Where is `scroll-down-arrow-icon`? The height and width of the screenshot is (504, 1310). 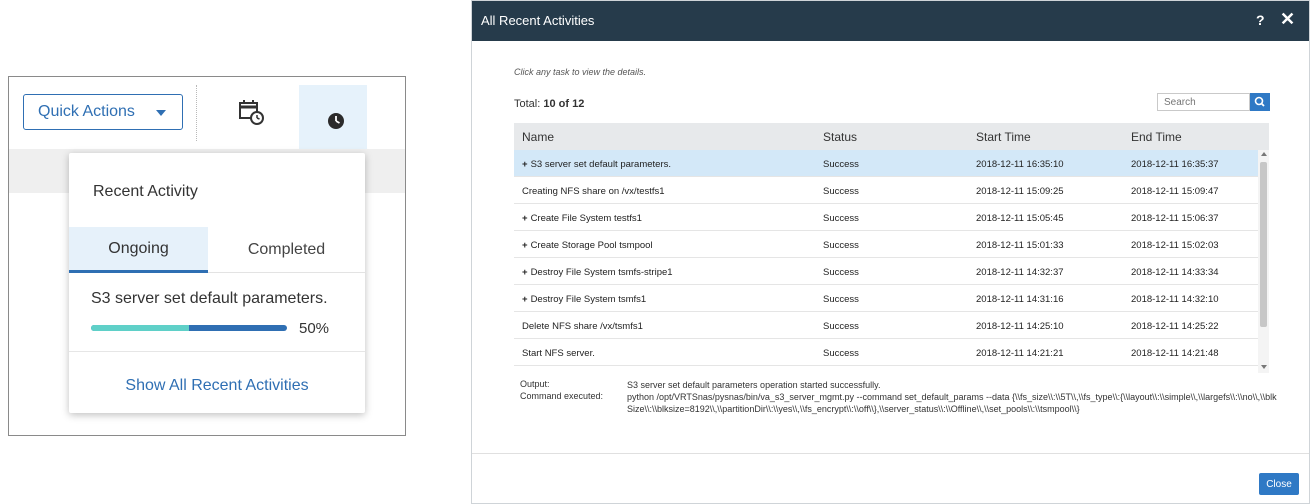 scroll-down-arrow-icon is located at coordinates (1264, 367).